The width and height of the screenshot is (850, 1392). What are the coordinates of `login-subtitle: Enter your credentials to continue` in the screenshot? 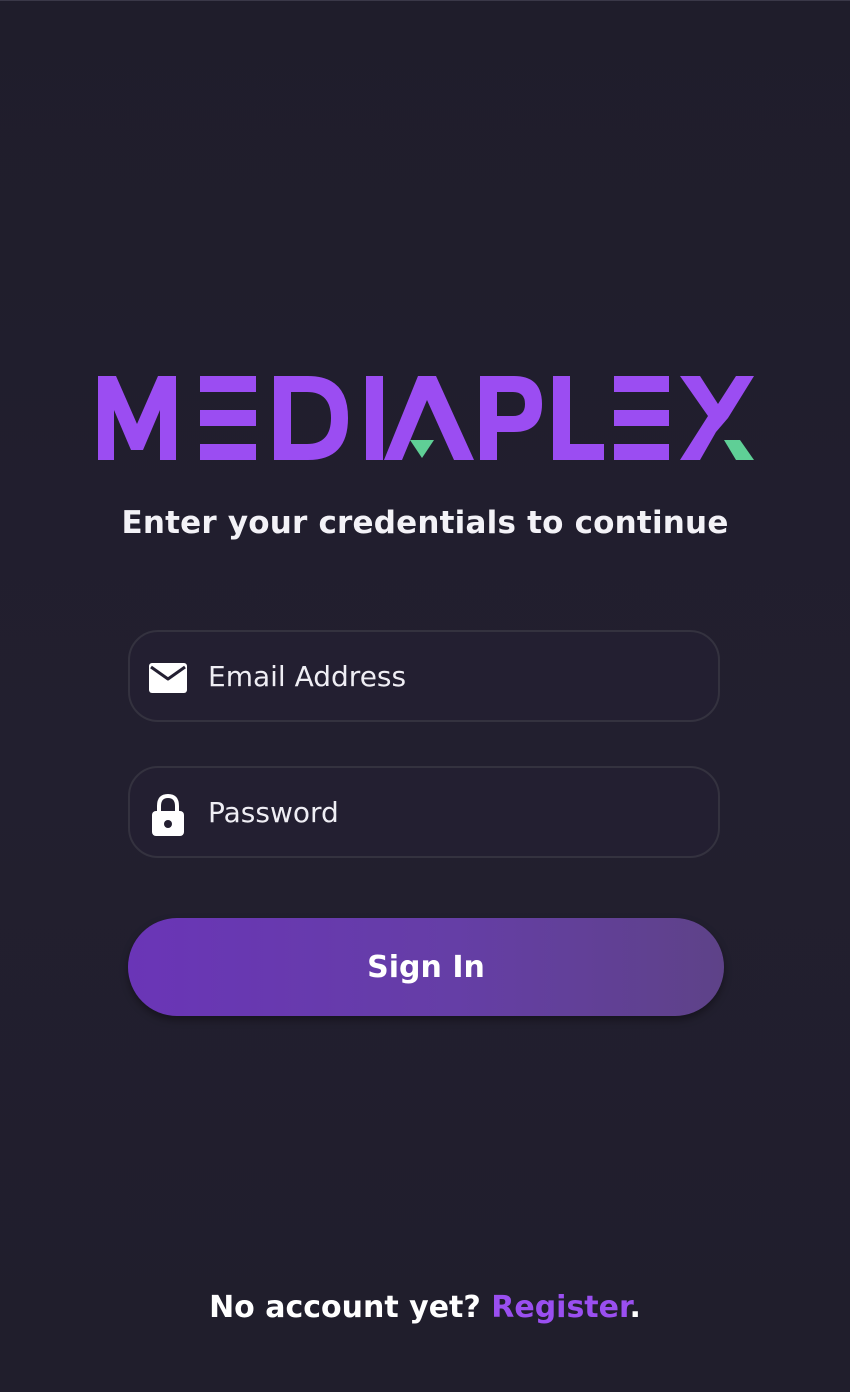 It's located at (425, 523).